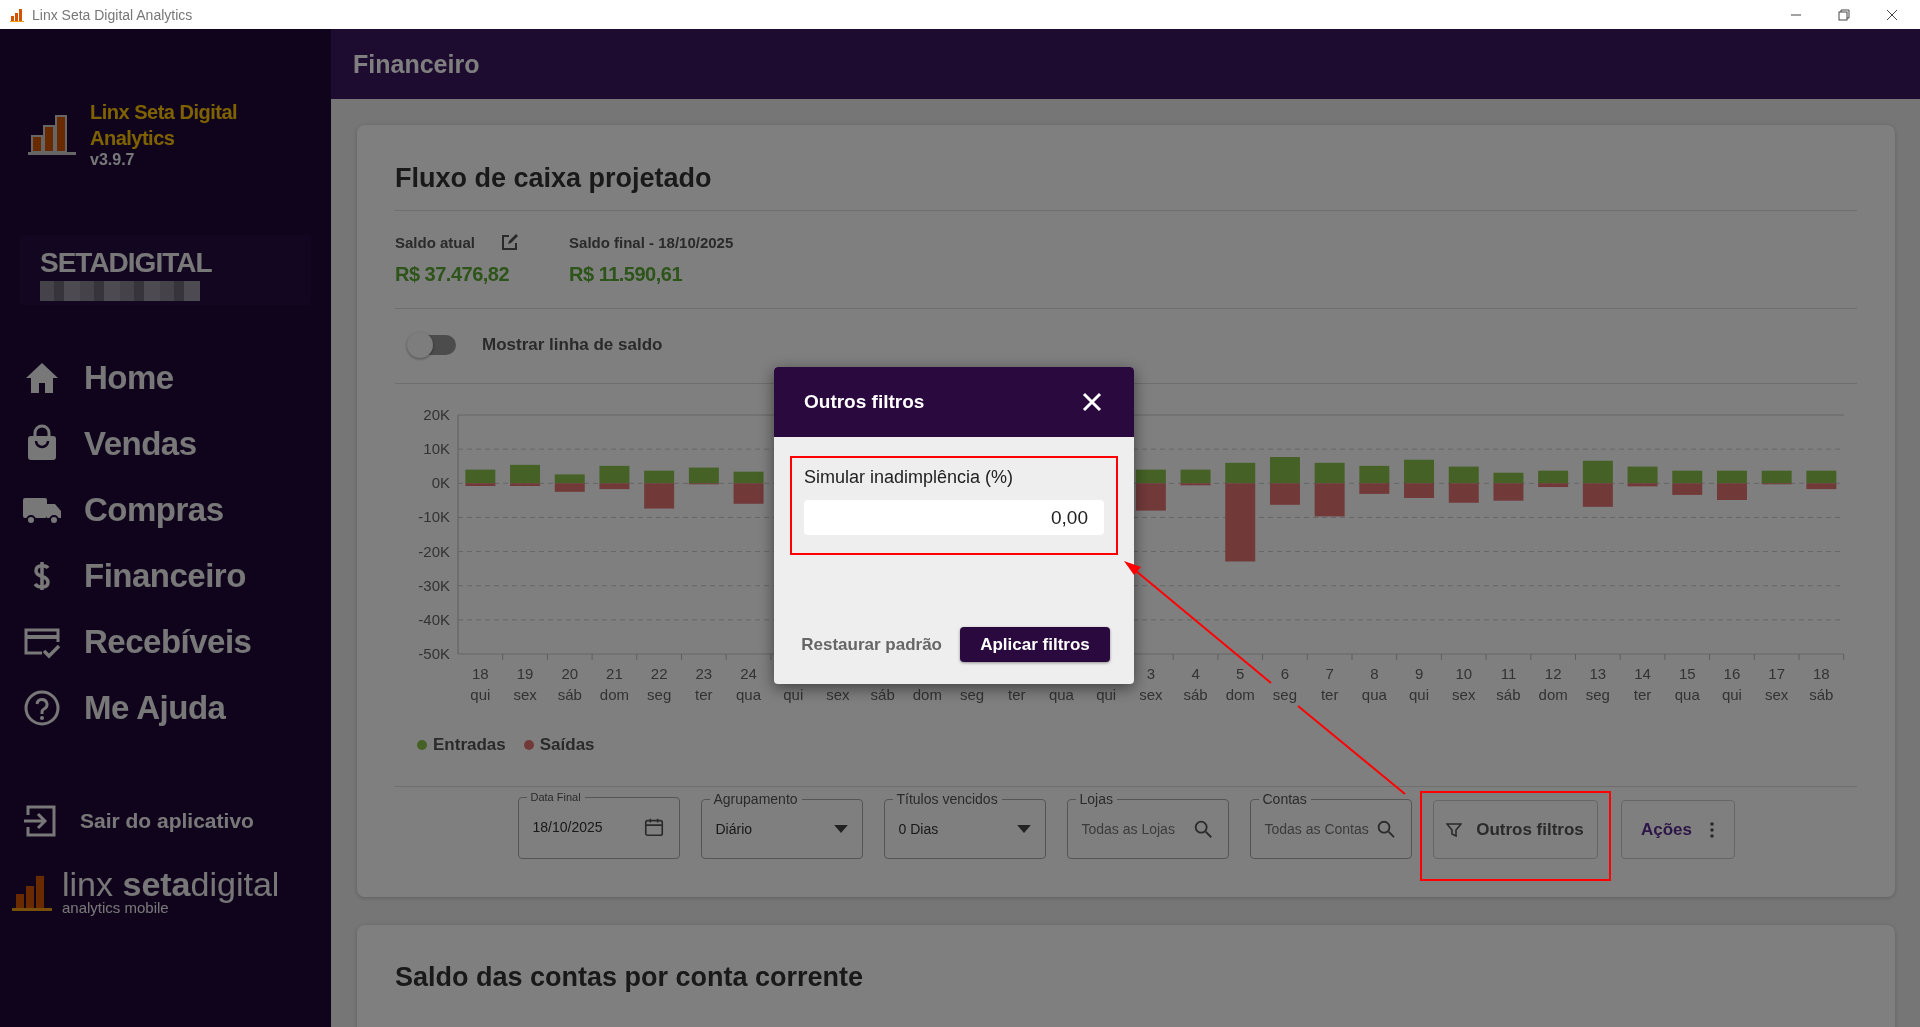 The image size is (1920, 1027). What do you see at coordinates (555, 797) in the screenshot?
I see `field-label: Data Final` at bounding box center [555, 797].